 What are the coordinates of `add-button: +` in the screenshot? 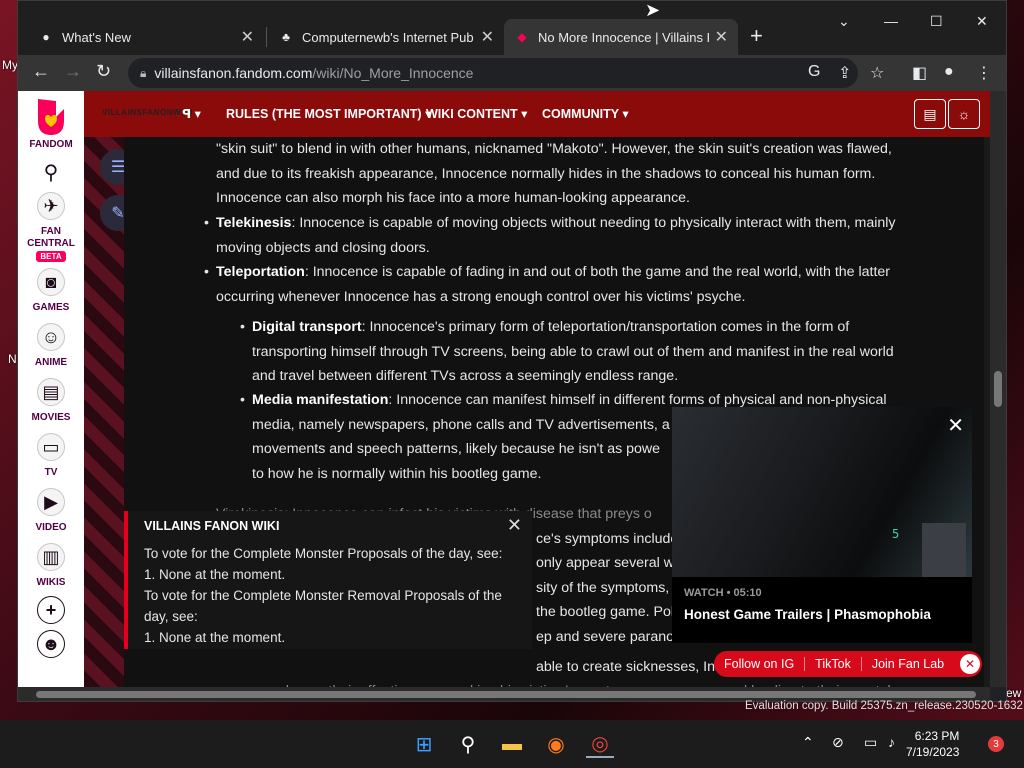 It's located at (51, 610).